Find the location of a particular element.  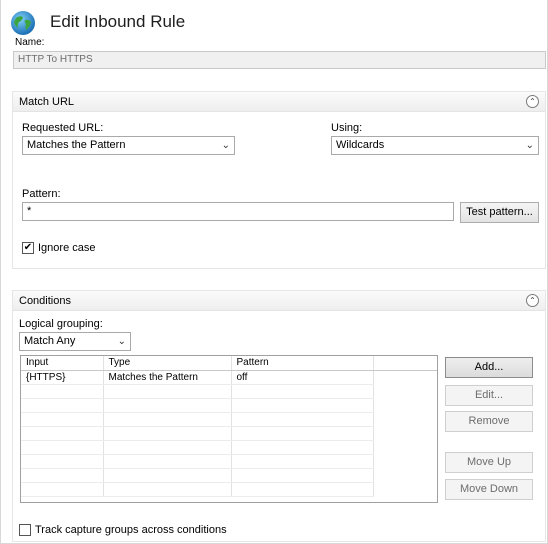

name-label: Name: is located at coordinates (30, 42).